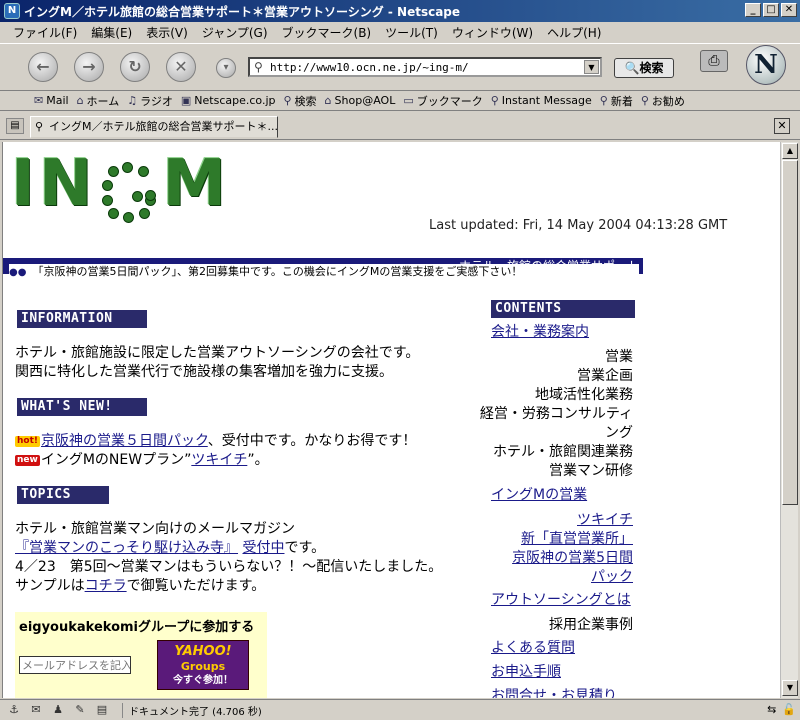  What do you see at coordinates (766, 65) in the screenshot?
I see `netscape-logo: N` at bounding box center [766, 65].